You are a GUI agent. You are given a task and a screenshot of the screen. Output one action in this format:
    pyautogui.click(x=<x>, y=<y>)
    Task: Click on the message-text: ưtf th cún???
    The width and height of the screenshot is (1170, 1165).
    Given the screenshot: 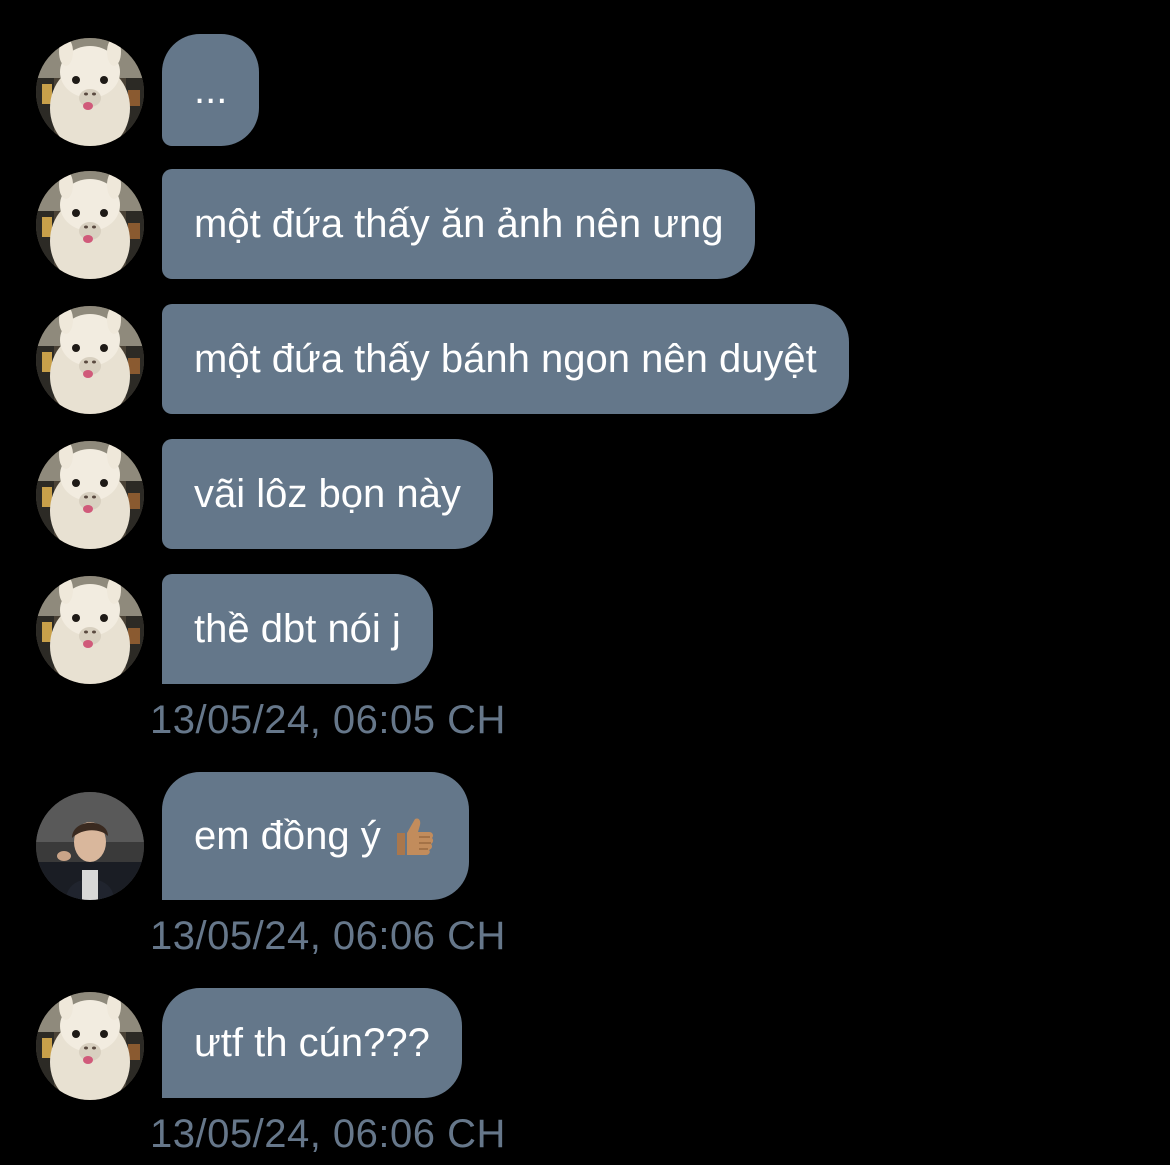 What is the action you would take?
    pyautogui.click(x=312, y=1043)
    